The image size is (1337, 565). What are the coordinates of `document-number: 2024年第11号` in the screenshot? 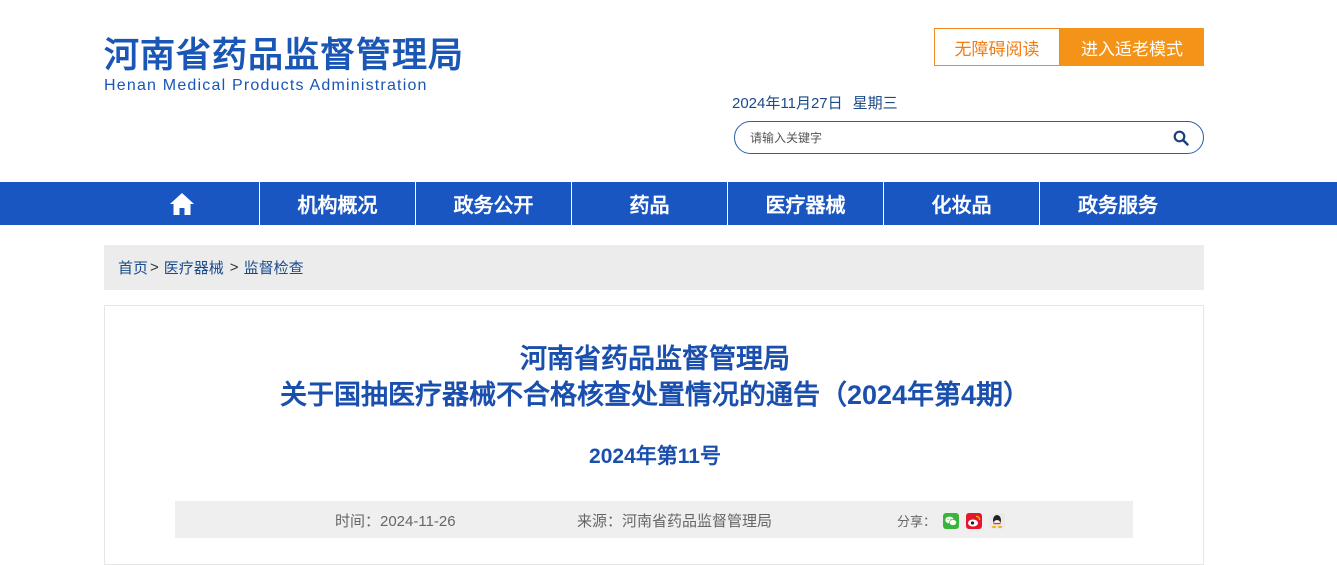 It's located at (655, 456).